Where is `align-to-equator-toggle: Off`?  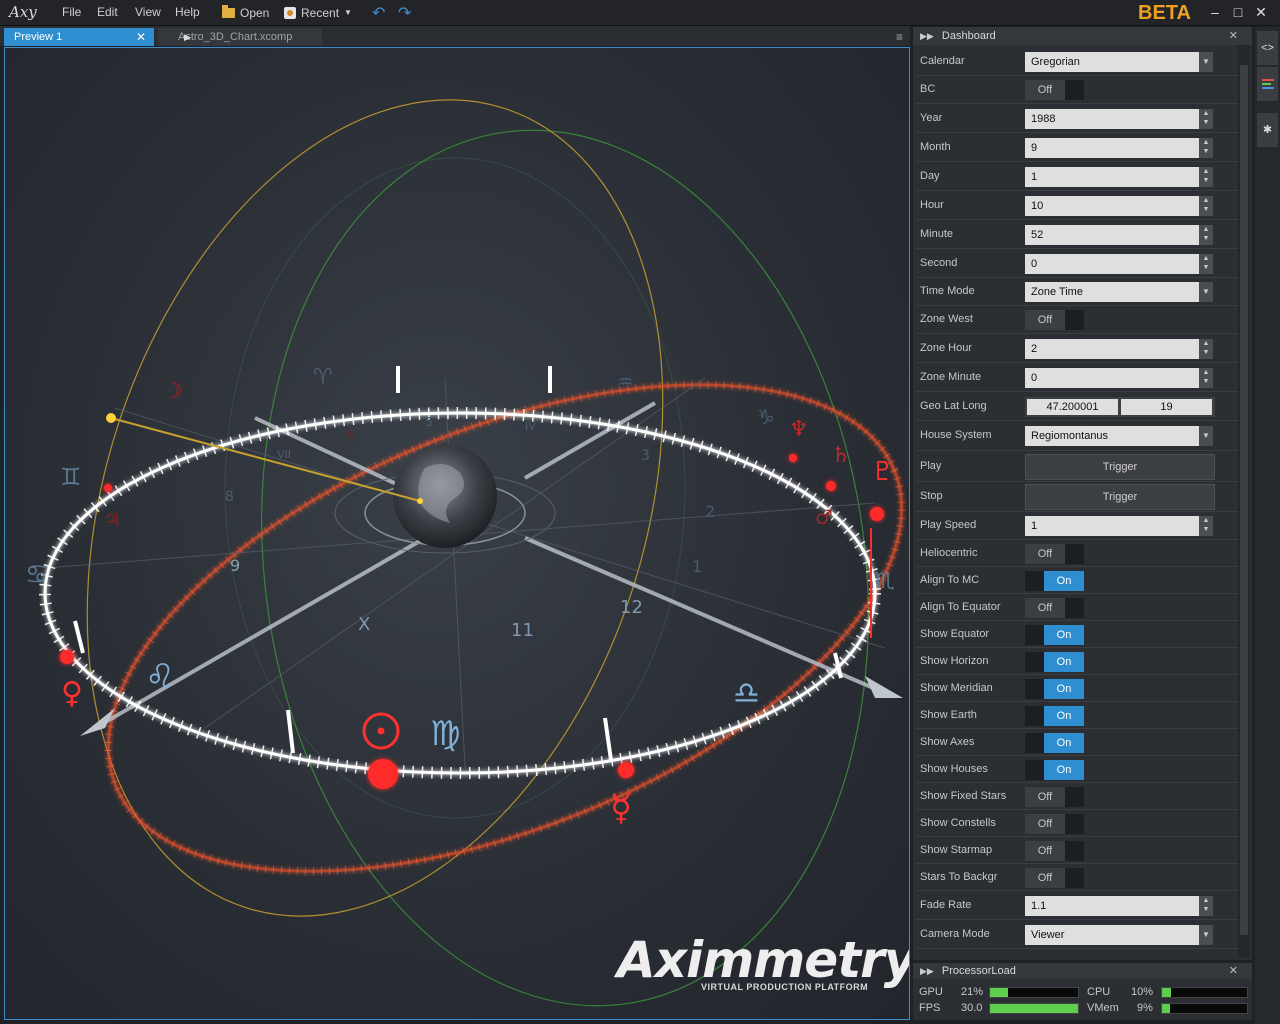 align-to-equator-toggle: Off is located at coordinates (1054, 608).